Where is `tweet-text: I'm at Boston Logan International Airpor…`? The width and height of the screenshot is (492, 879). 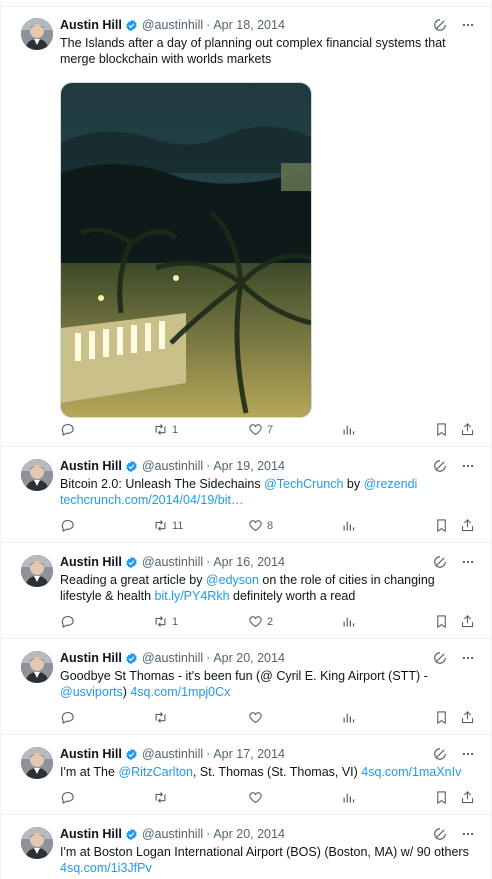 tweet-text: I'm at Boston Logan International Airpor… is located at coordinates (268, 860).